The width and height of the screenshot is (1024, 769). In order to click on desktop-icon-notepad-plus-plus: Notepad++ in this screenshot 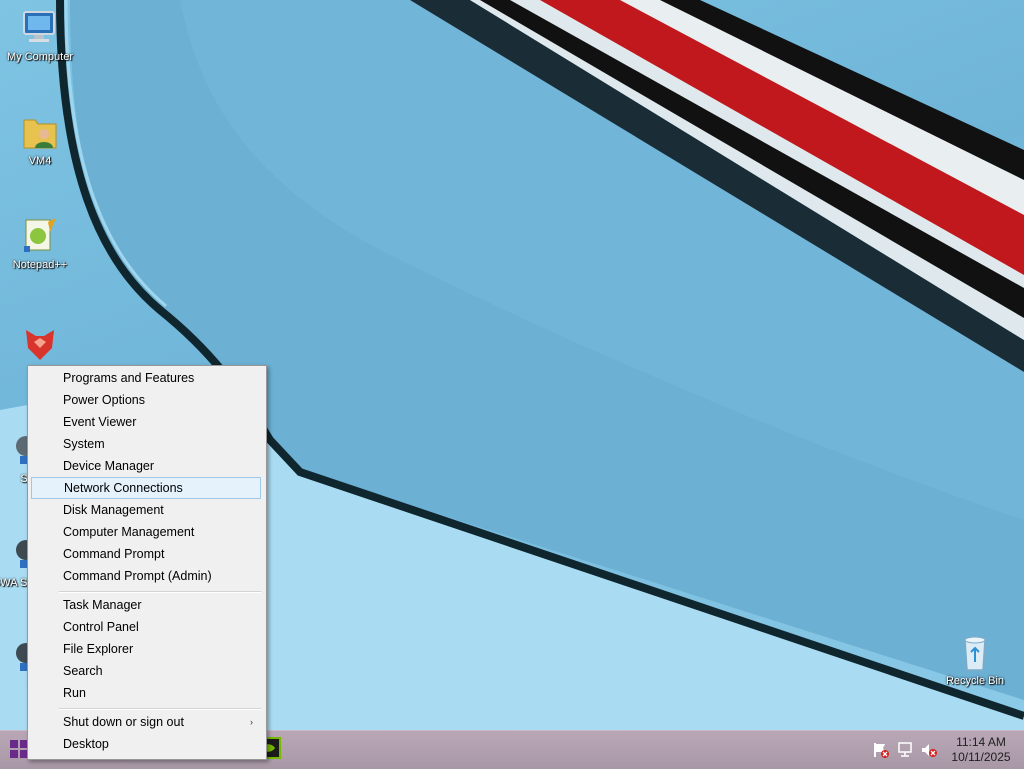, I will do `click(40, 244)`.